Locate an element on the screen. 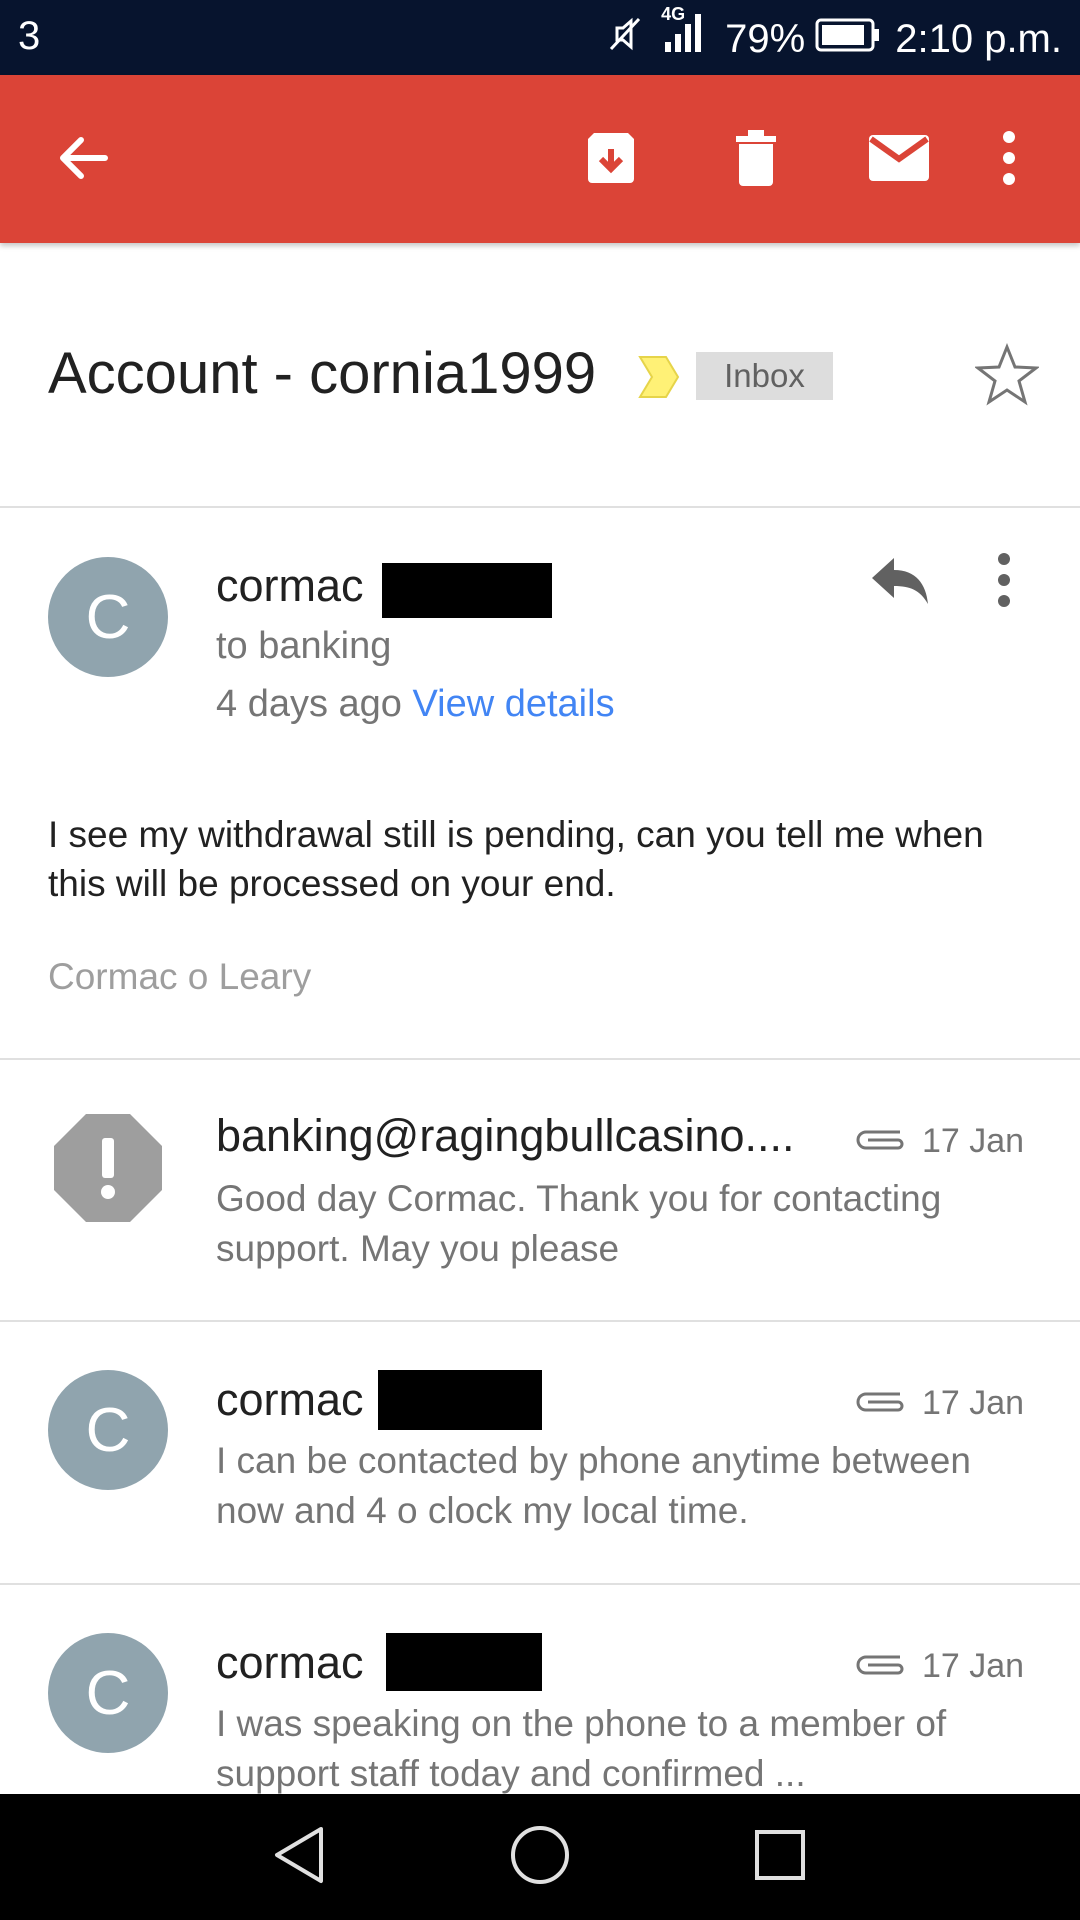 The image size is (1080, 1920). importance-marker-icon is located at coordinates (659, 379).